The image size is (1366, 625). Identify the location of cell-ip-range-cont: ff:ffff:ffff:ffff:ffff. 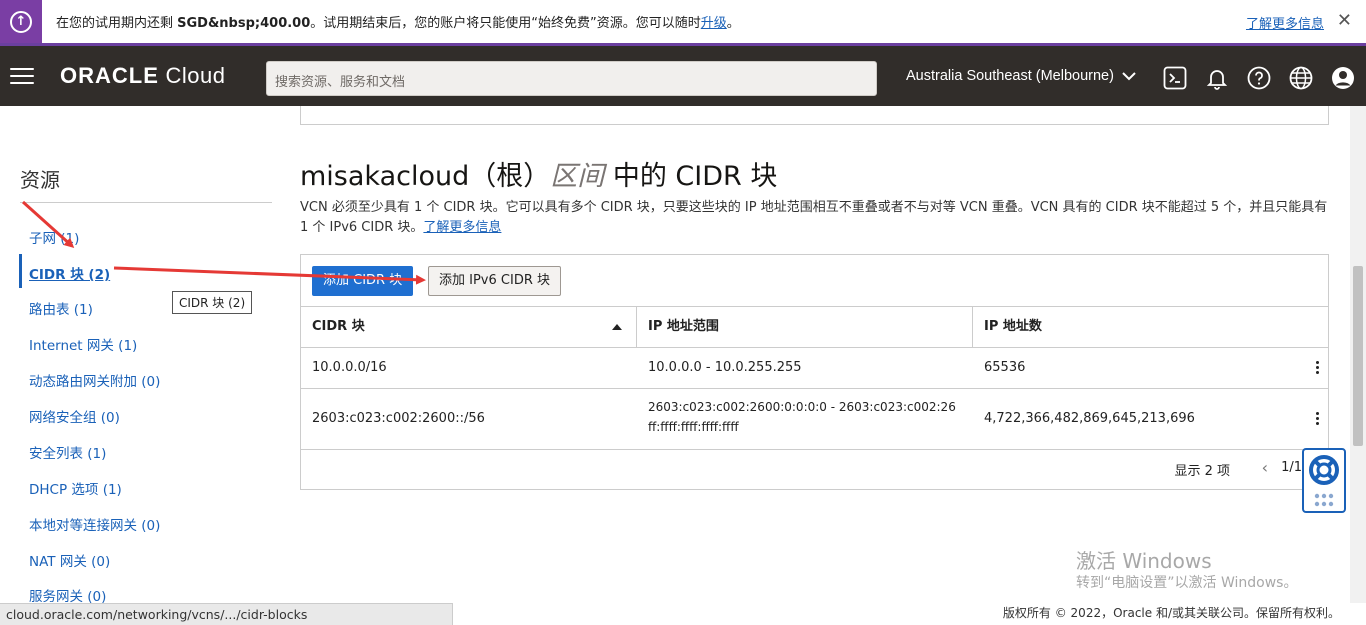
(693, 427).